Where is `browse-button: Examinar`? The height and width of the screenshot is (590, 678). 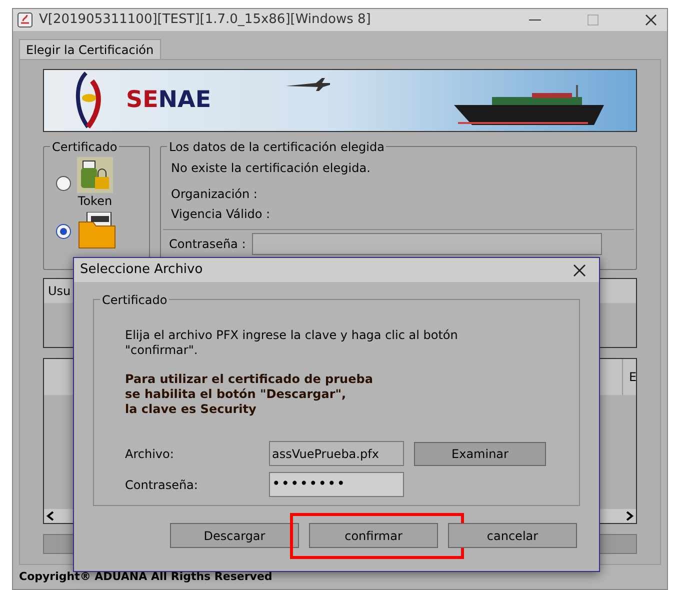 browse-button: Examinar is located at coordinates (480, 454).